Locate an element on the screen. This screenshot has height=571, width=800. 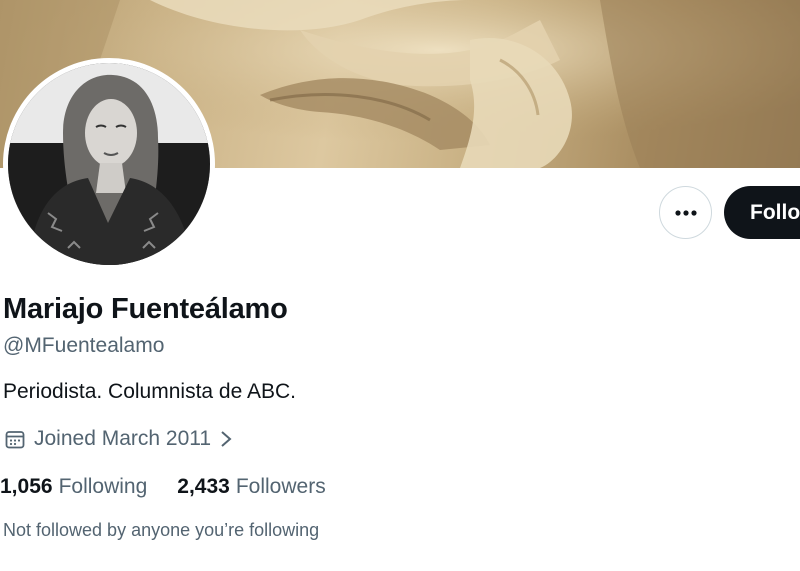
following-stat: 1,056 Following is located at coordinates (73, 487).